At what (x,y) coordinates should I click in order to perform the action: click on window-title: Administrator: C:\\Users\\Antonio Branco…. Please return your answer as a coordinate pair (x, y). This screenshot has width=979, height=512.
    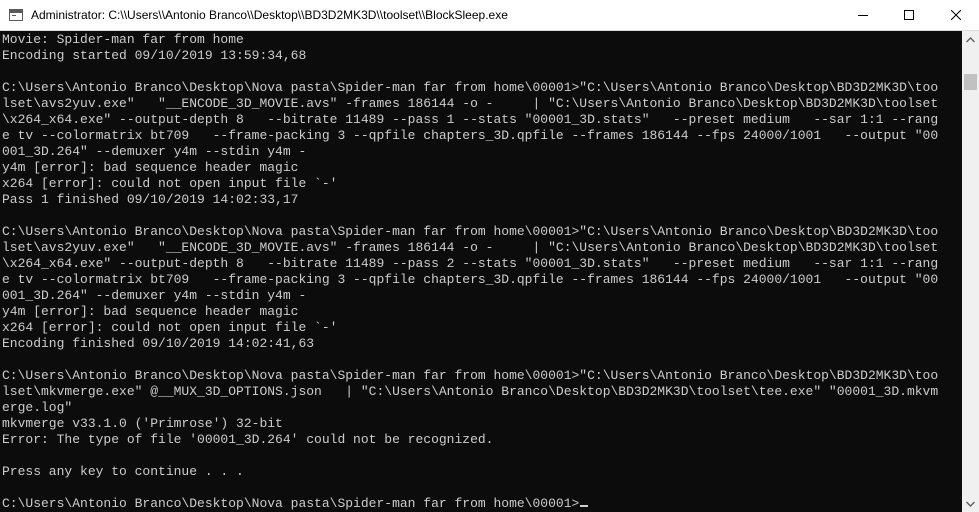
    Looking at the image, I should click on (269, 15).